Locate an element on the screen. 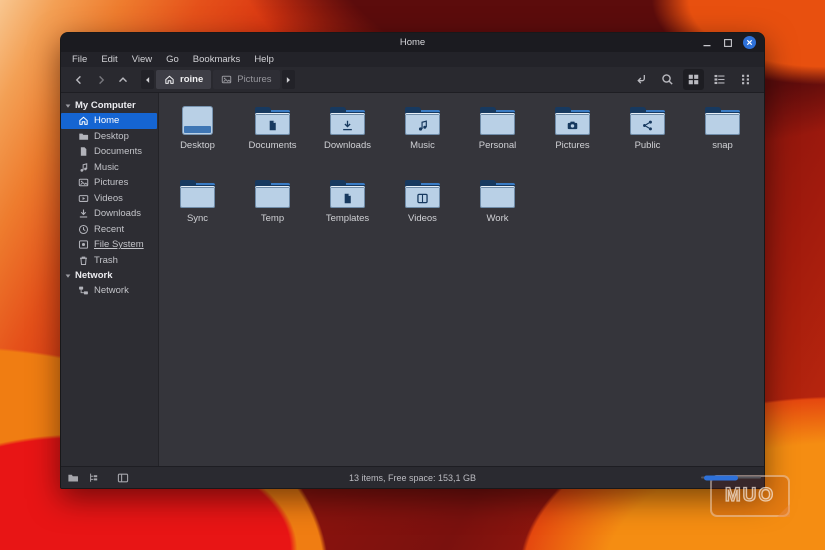  sidebar-item-label: Network is located at coordinates (111, 291).